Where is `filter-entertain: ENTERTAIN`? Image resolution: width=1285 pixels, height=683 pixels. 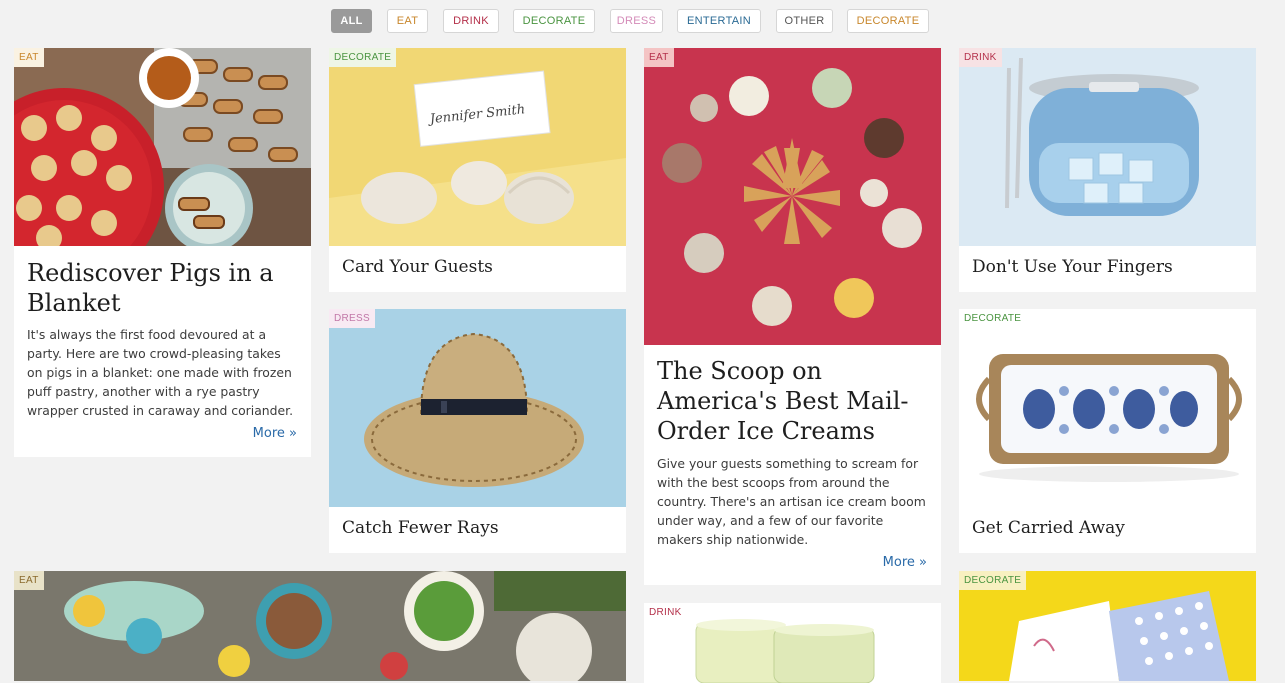 filter-entertain: ENTERTAIN is located at coordinates (719, 21).